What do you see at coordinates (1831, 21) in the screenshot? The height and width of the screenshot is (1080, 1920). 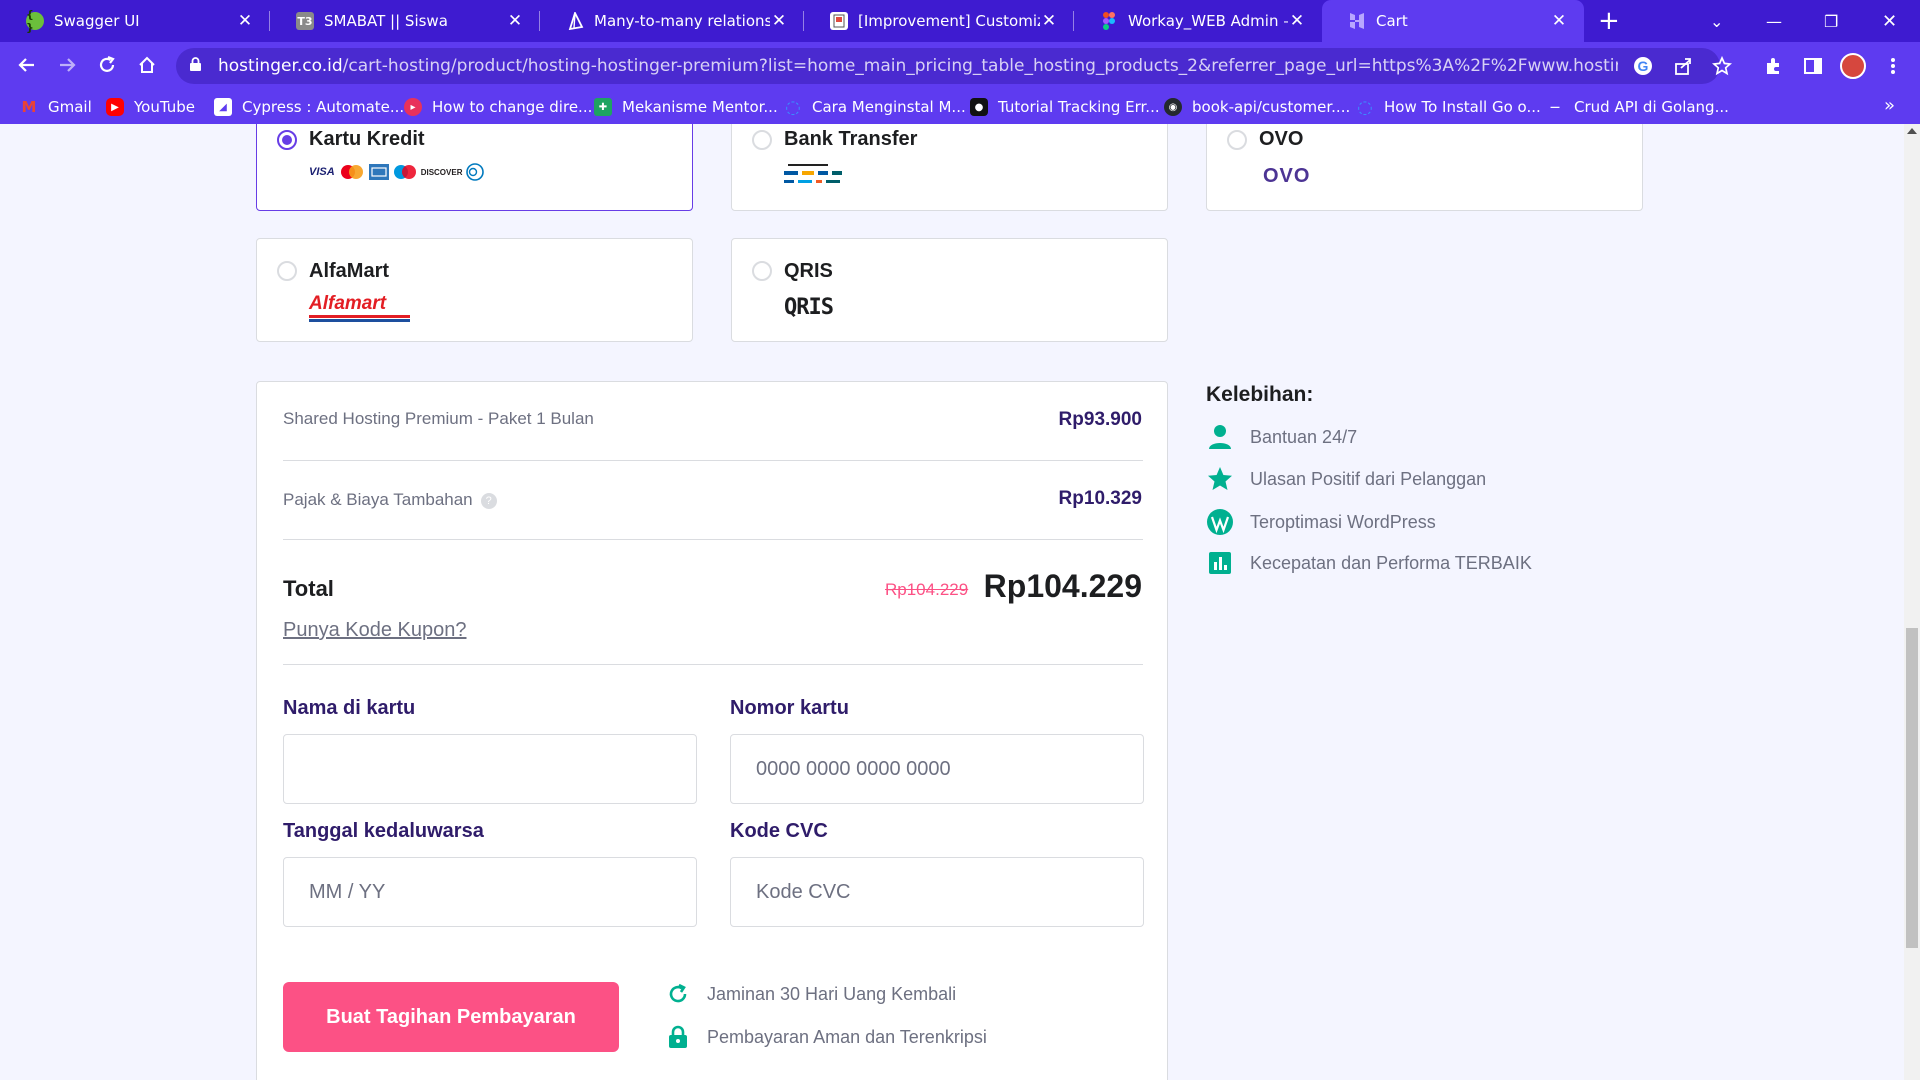 I see `restore-button: ❐` at bounding box center [1831, 21].